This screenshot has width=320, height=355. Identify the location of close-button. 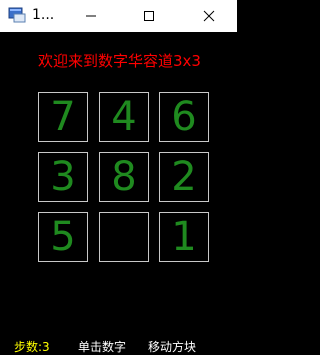
(209, 16).